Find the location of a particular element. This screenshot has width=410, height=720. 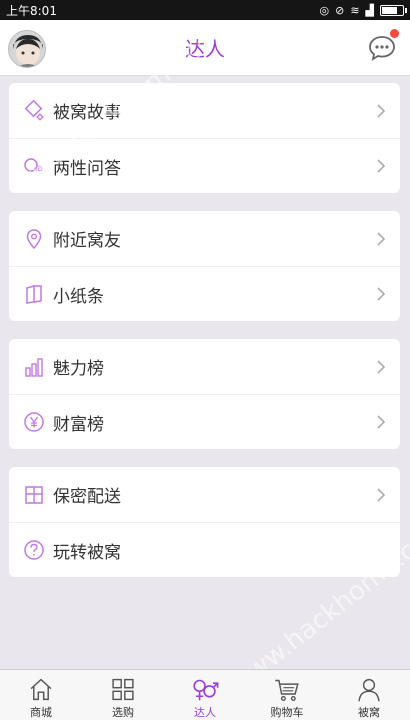

menu-group-4: 保密配送 玩转被窝 is located at coordinates (204, 522).